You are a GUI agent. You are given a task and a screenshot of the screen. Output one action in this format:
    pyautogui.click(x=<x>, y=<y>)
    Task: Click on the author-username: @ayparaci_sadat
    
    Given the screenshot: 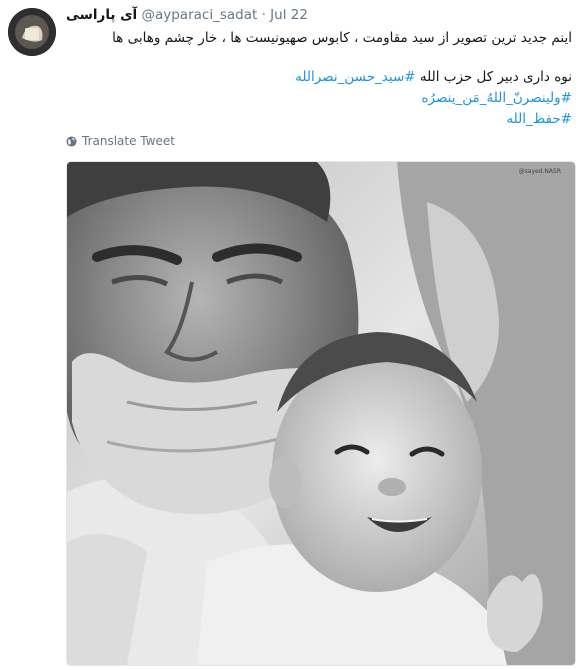 What is the action you would take?
    pyautogui.click(x=199, y=15)
    